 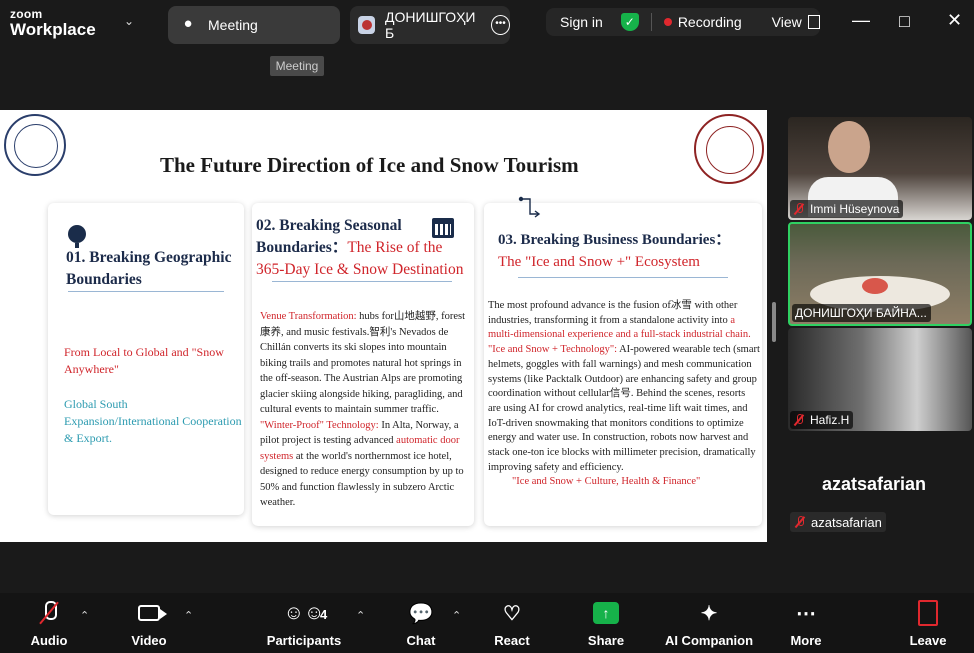 I want to click on more-options-icon: •••, so click(x=500, y=25).